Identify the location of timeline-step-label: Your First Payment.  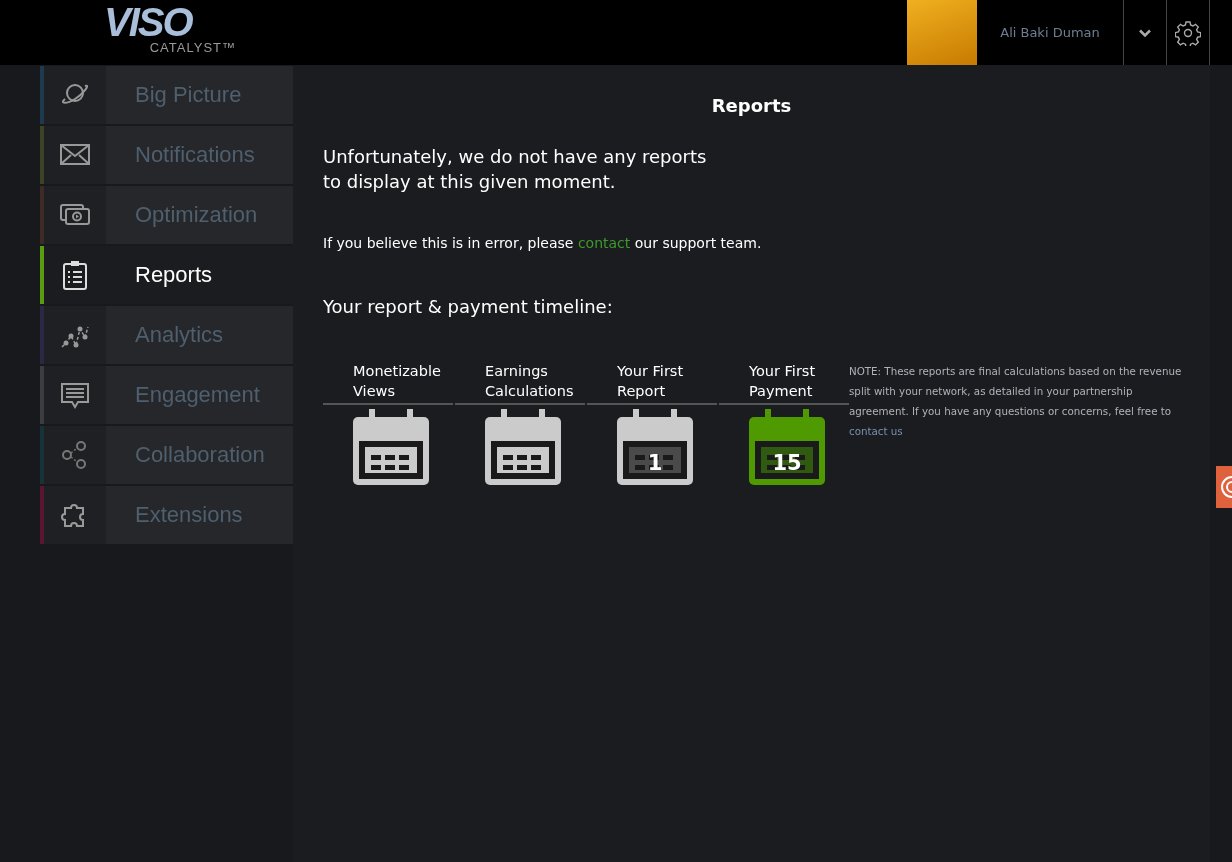
(784, 383).